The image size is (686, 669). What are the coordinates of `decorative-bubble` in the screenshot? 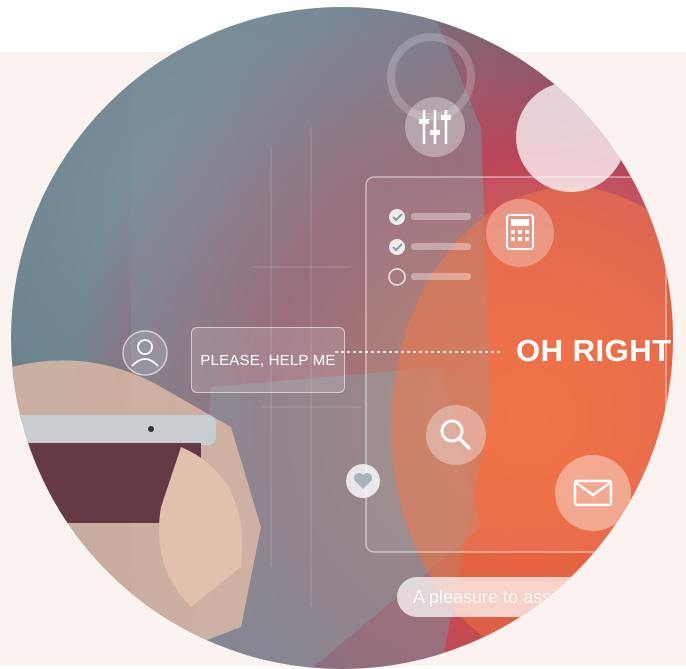 It's located at (571, 137).